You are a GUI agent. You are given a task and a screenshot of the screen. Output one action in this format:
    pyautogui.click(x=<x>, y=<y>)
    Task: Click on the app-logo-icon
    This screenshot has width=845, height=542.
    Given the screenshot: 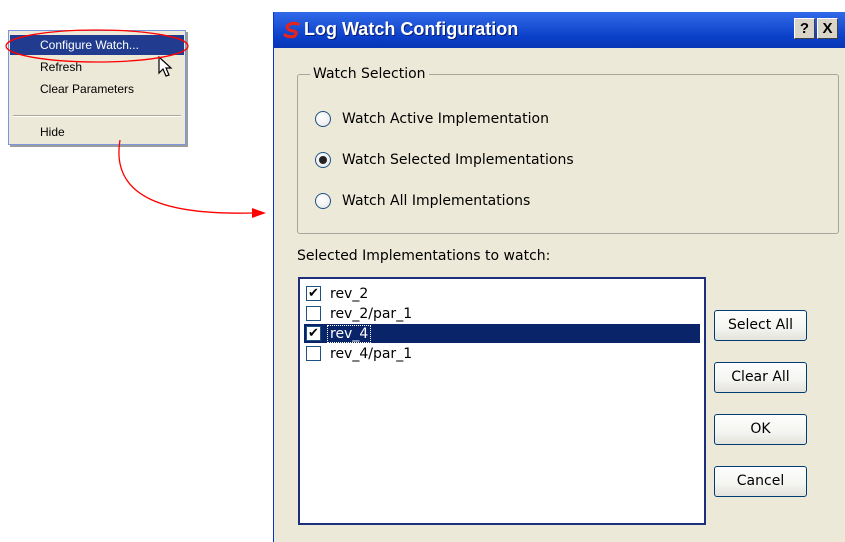 What is the action you would take?
    pyautogui.click(x=291, y=30)
    